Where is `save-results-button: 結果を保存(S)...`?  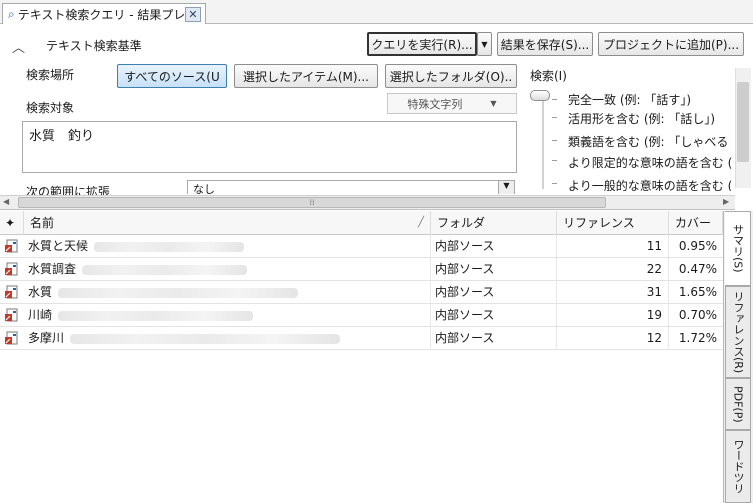
save-results-button: 結果を保存(S)... is located at coordinates (545, 44).